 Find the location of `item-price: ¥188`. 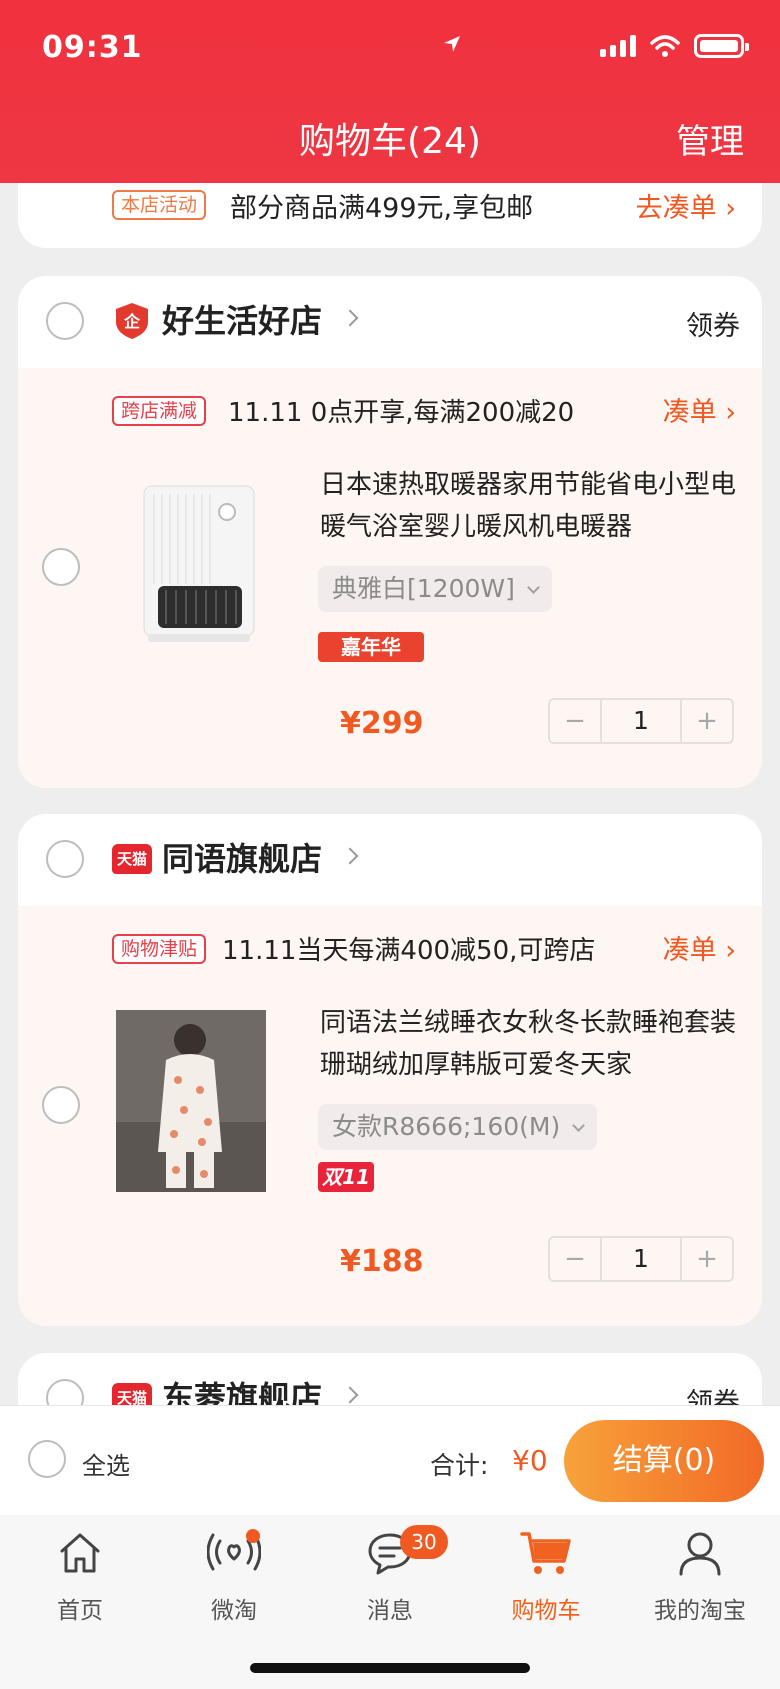

item-price: ¥188 is located at coordinates (382, 1261).